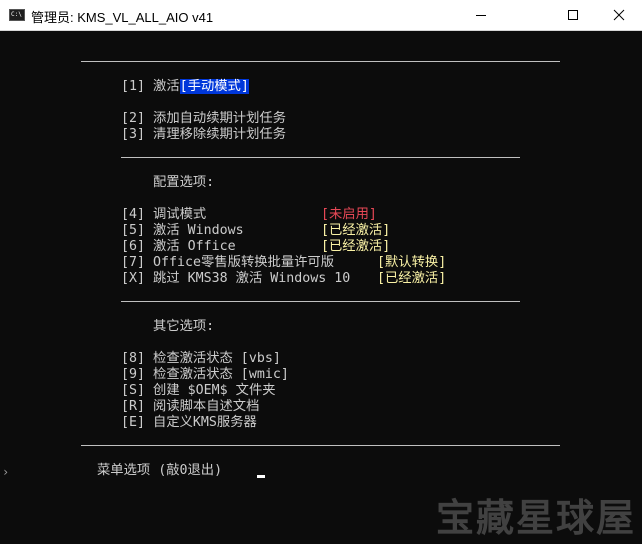 The height and width of the screenshot is (544, 642). Describe the element at coordinates (261, 476) in the screenshot. I see `text-cursor` at that location.